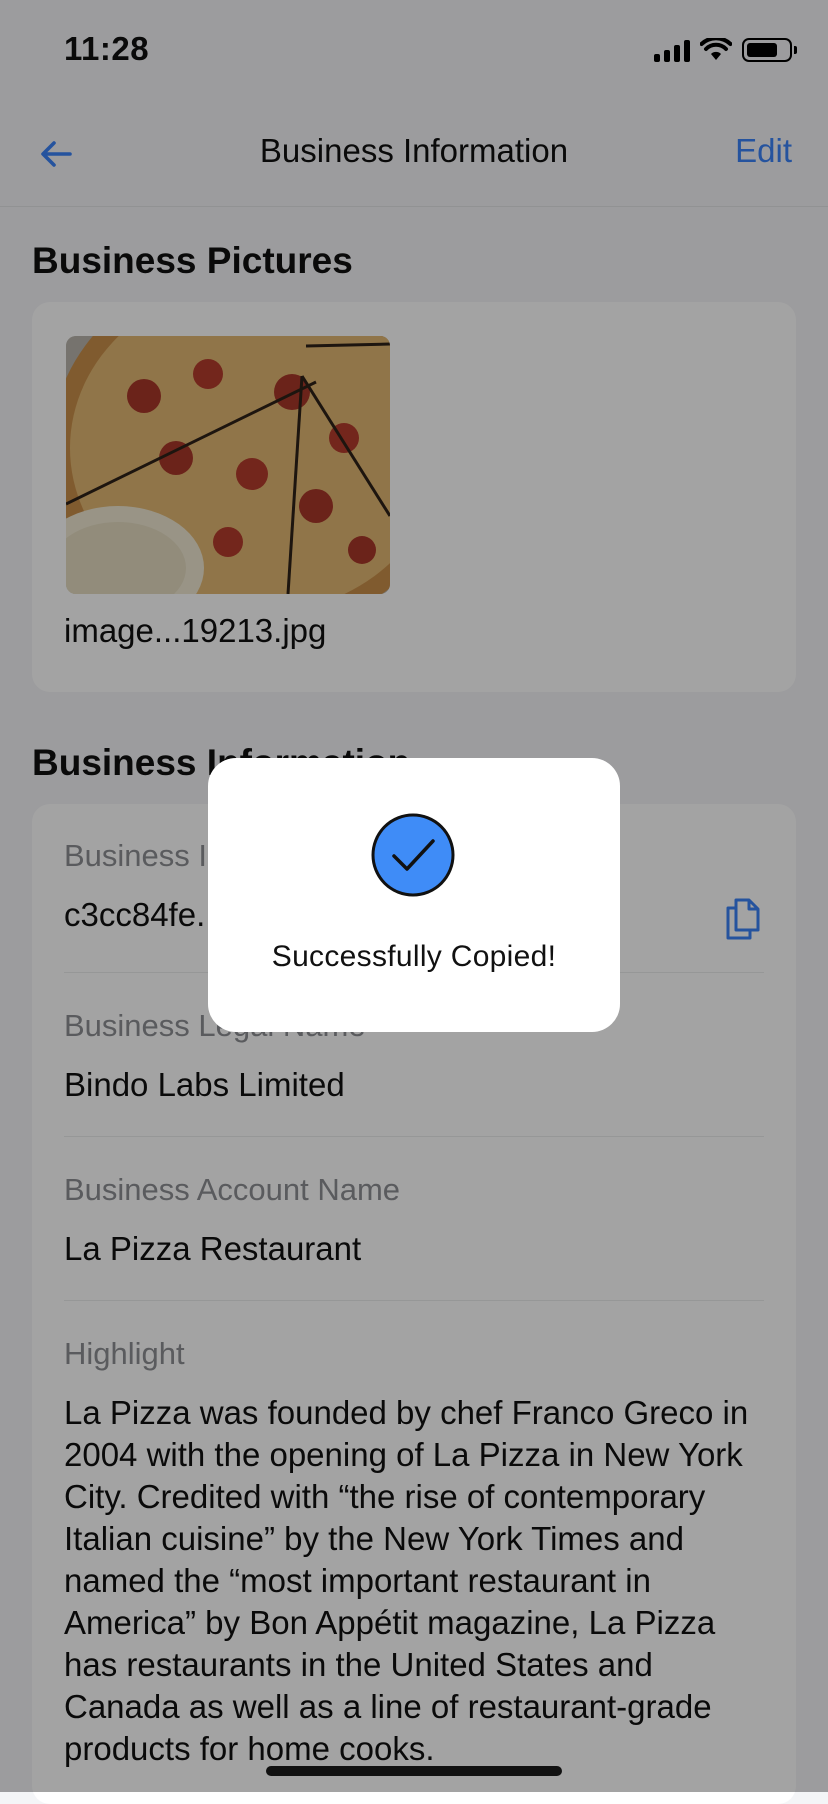  I want to click on home-indicator, so click(414, 1771).